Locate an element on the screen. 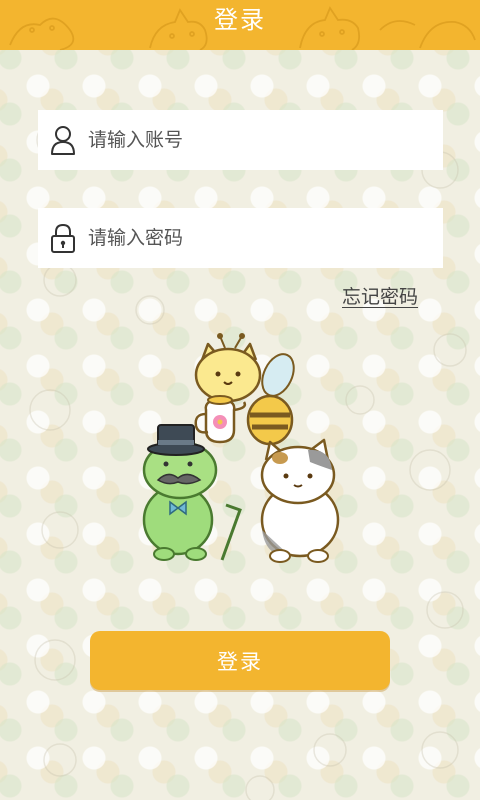 This screenshot has height=800, width=480. padlock-icon is located at coordinates (63, 238).